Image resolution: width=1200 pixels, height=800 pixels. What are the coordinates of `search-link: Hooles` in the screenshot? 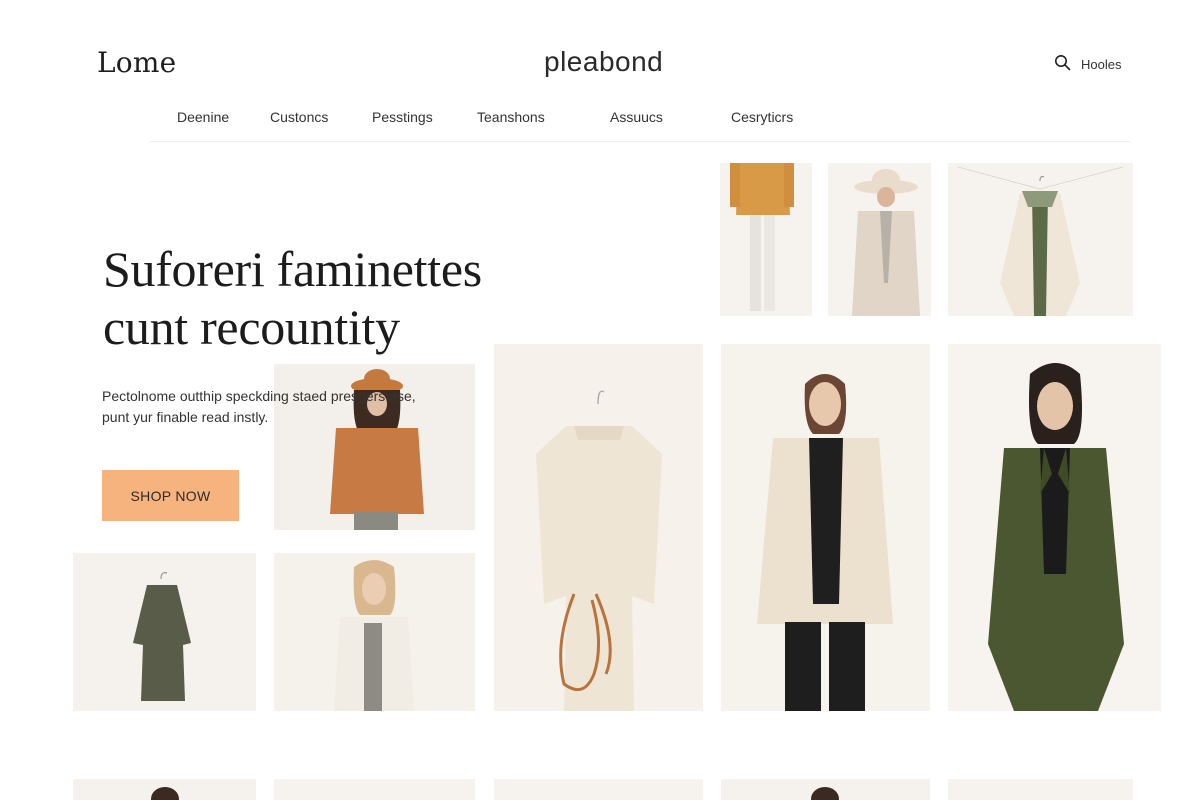 It's located at (1087, 64).